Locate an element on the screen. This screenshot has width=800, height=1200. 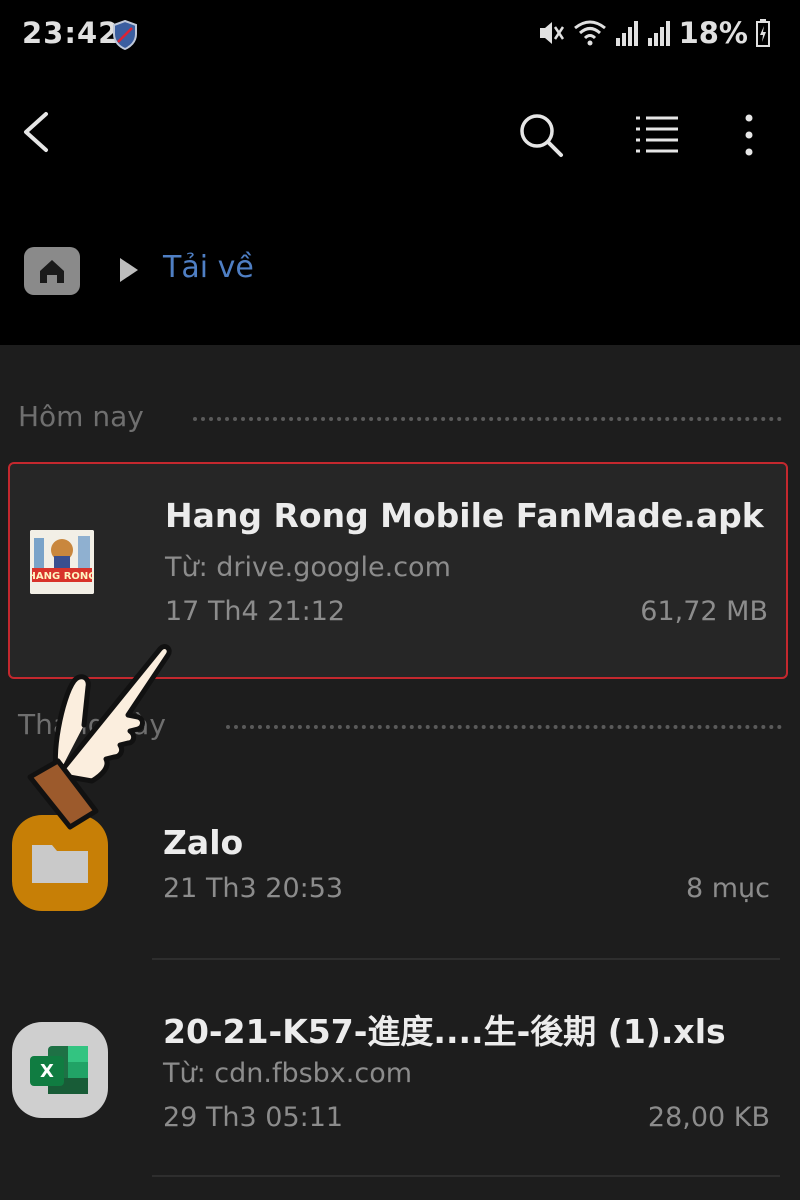
back-arrow-icon is located at coordinates (36, 132).